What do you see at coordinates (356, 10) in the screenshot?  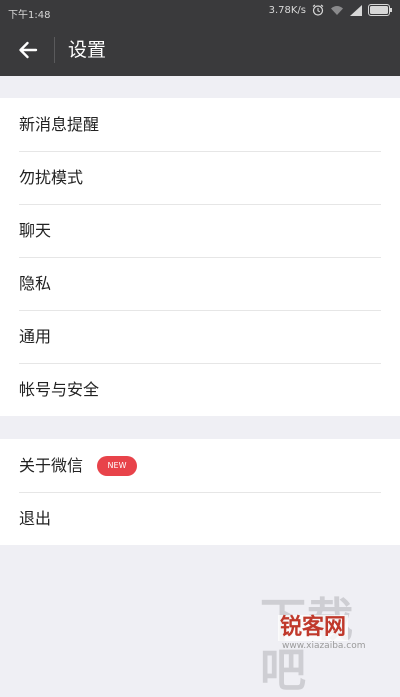 I see `signal-icon` at bounding box center [356, 10].